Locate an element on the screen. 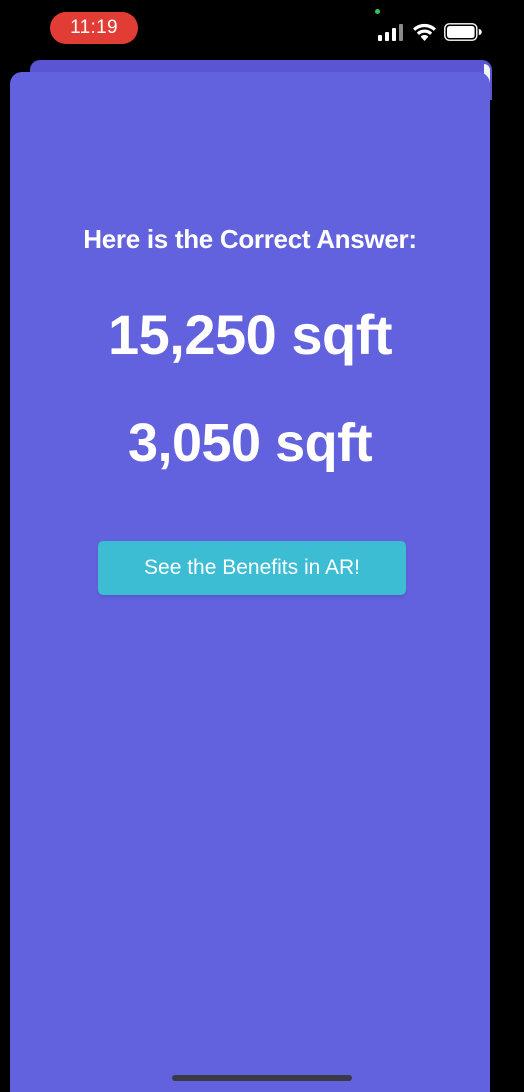 Image resolution: width=524 pixels, height=1092 pixels. privacy-indicator-dot is located at coordinates (377, 11).